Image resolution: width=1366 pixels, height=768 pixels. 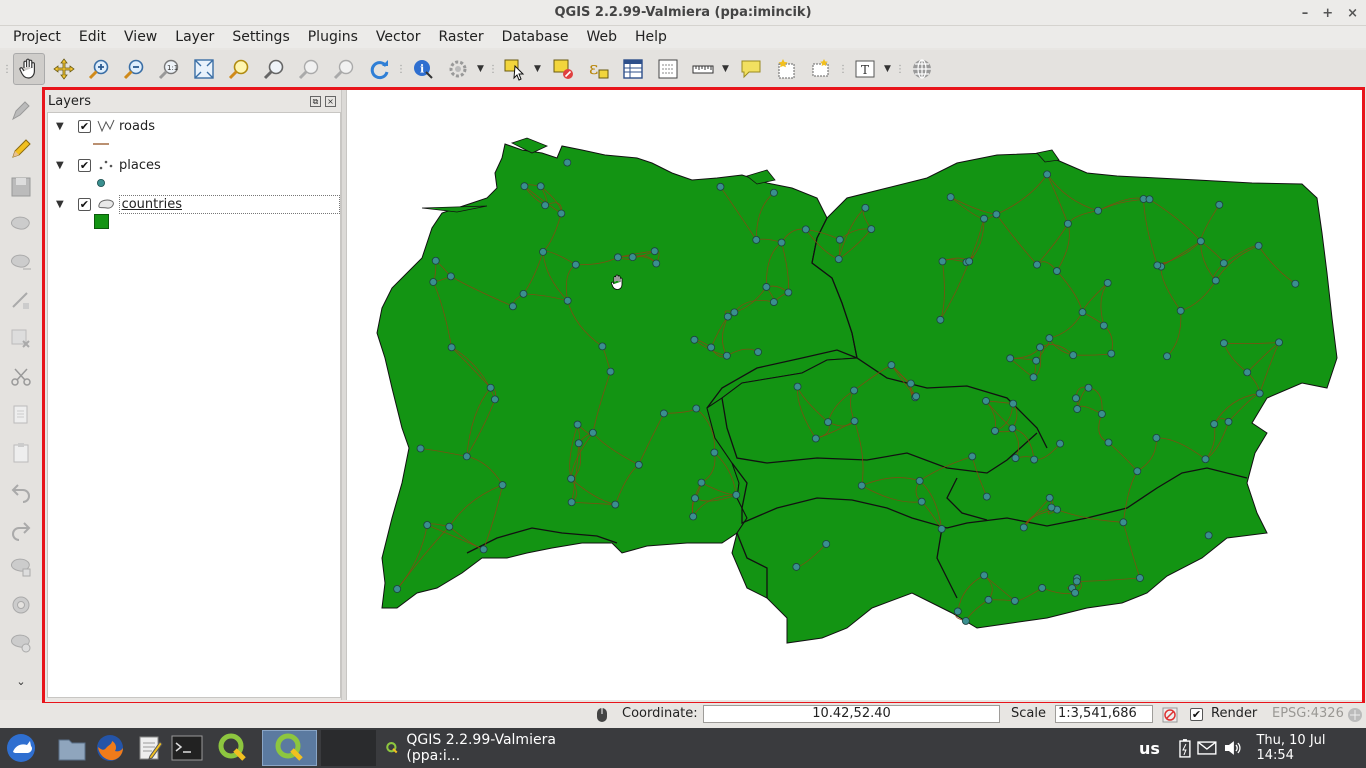 I want to click on zoom-in-button, so click(x=99, y=69).